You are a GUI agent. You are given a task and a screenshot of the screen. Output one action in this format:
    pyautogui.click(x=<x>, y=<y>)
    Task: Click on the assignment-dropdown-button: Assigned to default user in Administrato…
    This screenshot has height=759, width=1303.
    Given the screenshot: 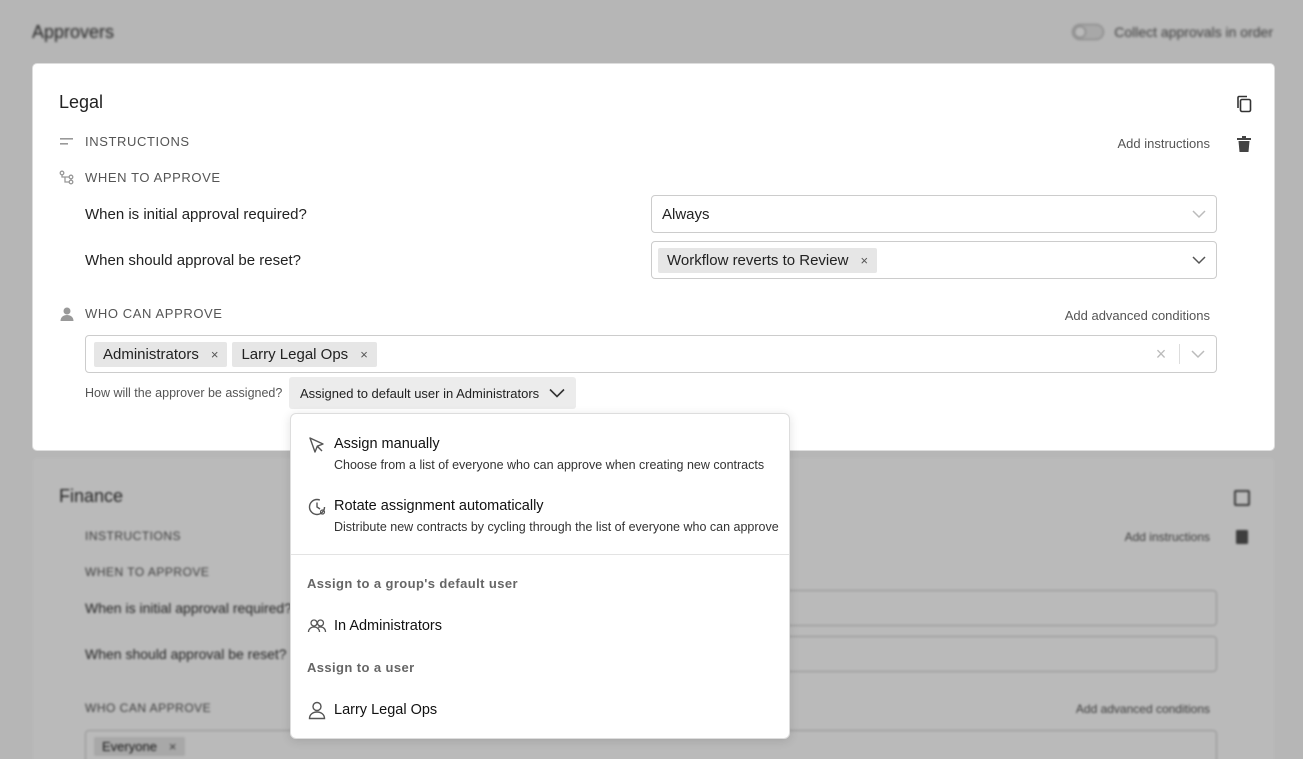 What is the action you would take?
    pyautogui.click(x=433, y=393)
    